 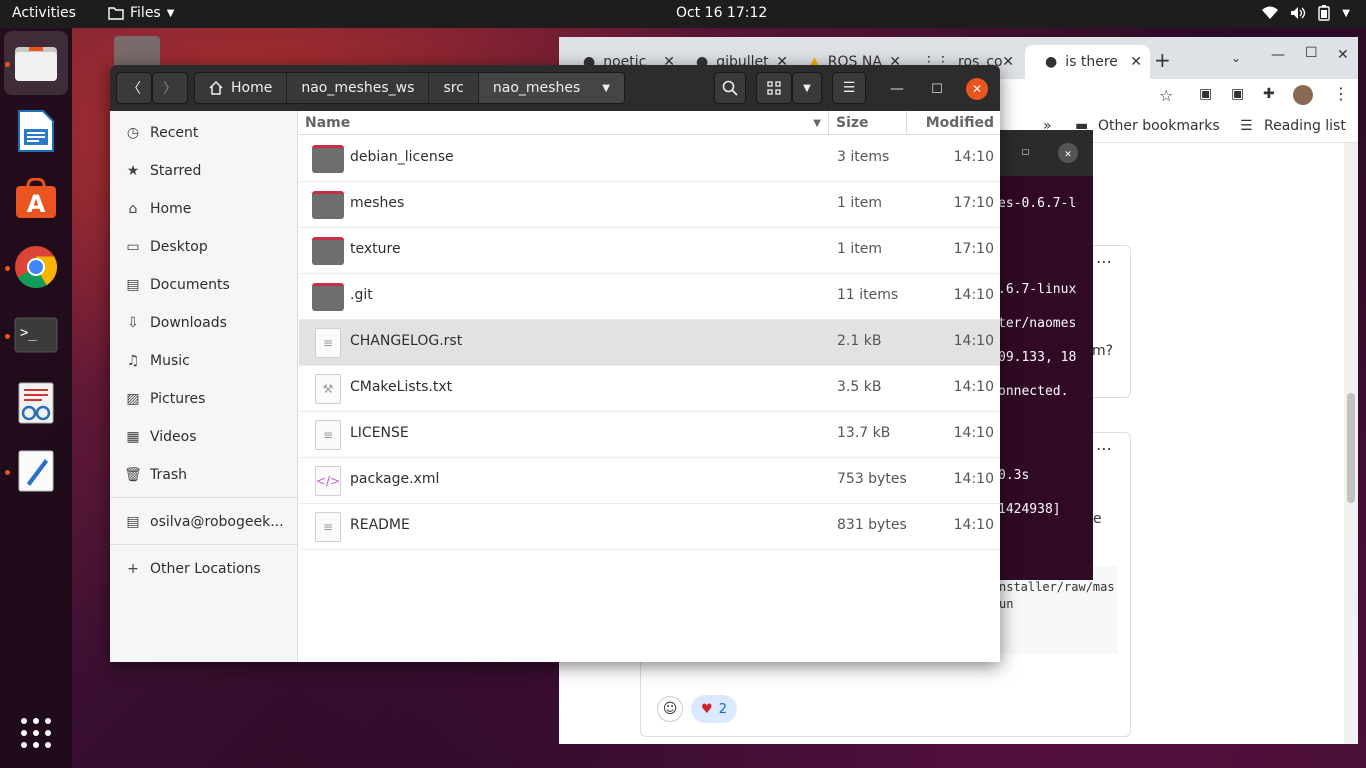 I want to click on terminal-line: ter/naomes, so click(x=1037, y=323).